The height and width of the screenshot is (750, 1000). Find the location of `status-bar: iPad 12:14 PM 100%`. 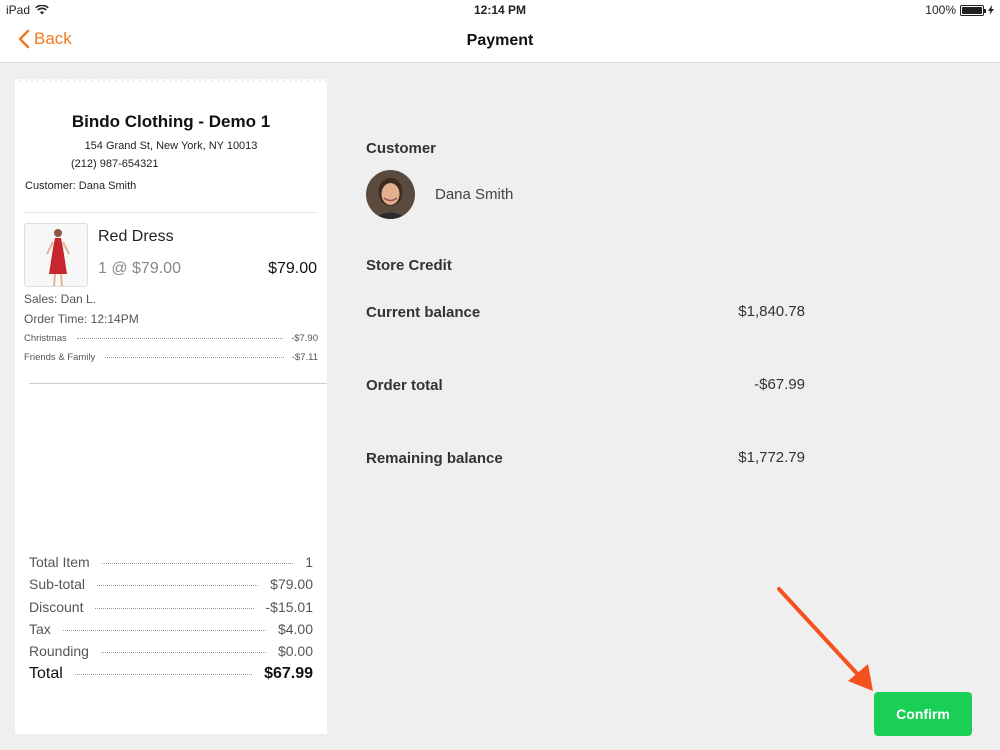

status-bar: iPad 12:14 PM 100% is located at coordinates (500, 10).